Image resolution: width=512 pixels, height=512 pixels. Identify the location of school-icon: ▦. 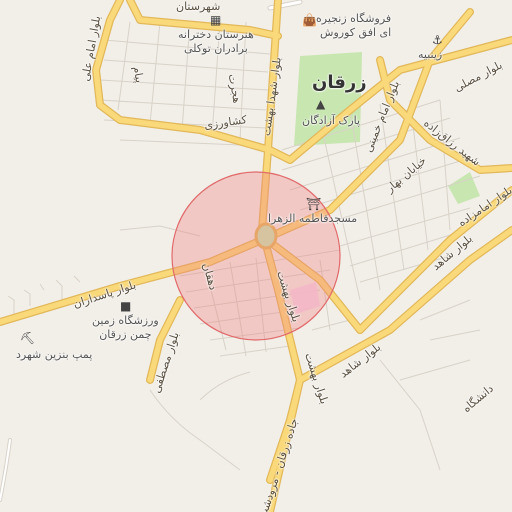
(215, 20).